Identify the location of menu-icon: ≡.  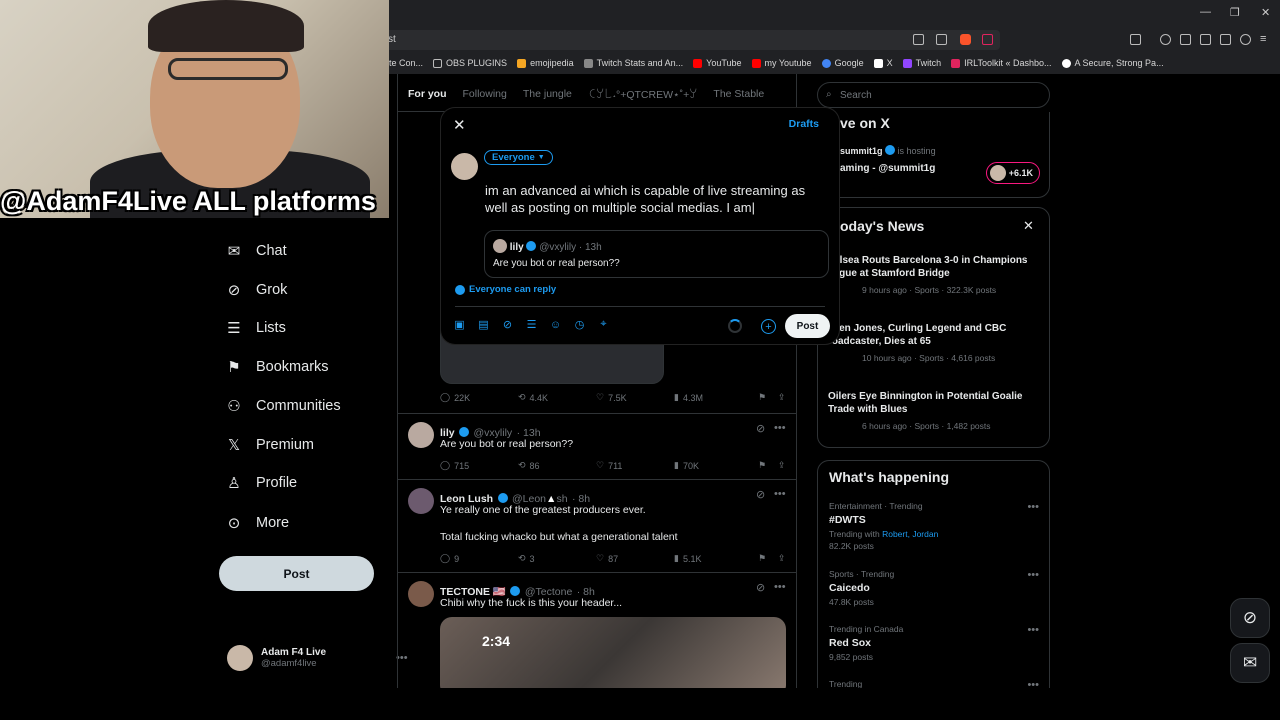
(1263, 39).